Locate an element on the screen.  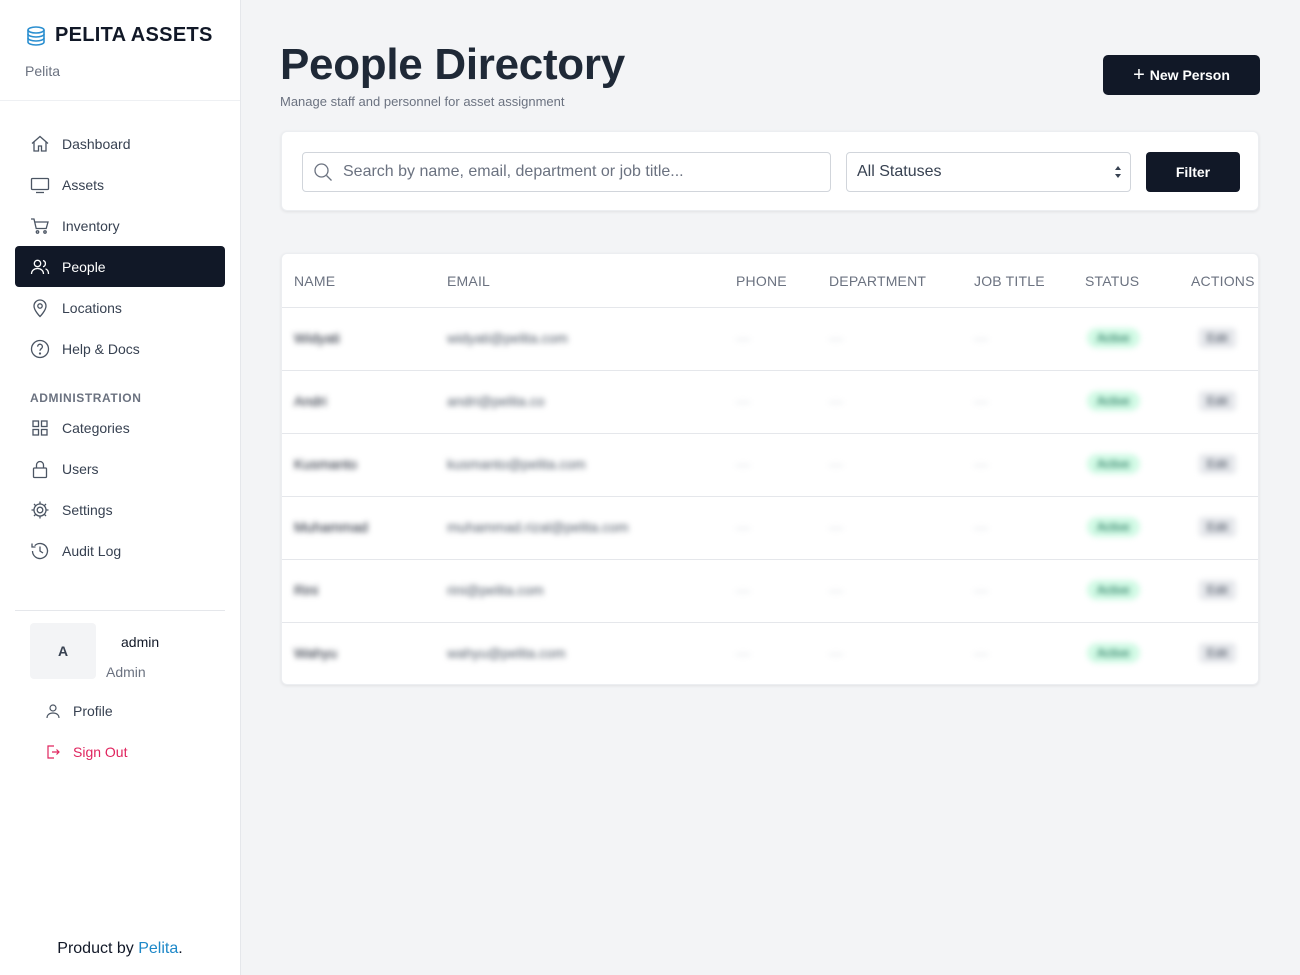
sidebar-item-locations: Locations is located at coordinates (120, 307).